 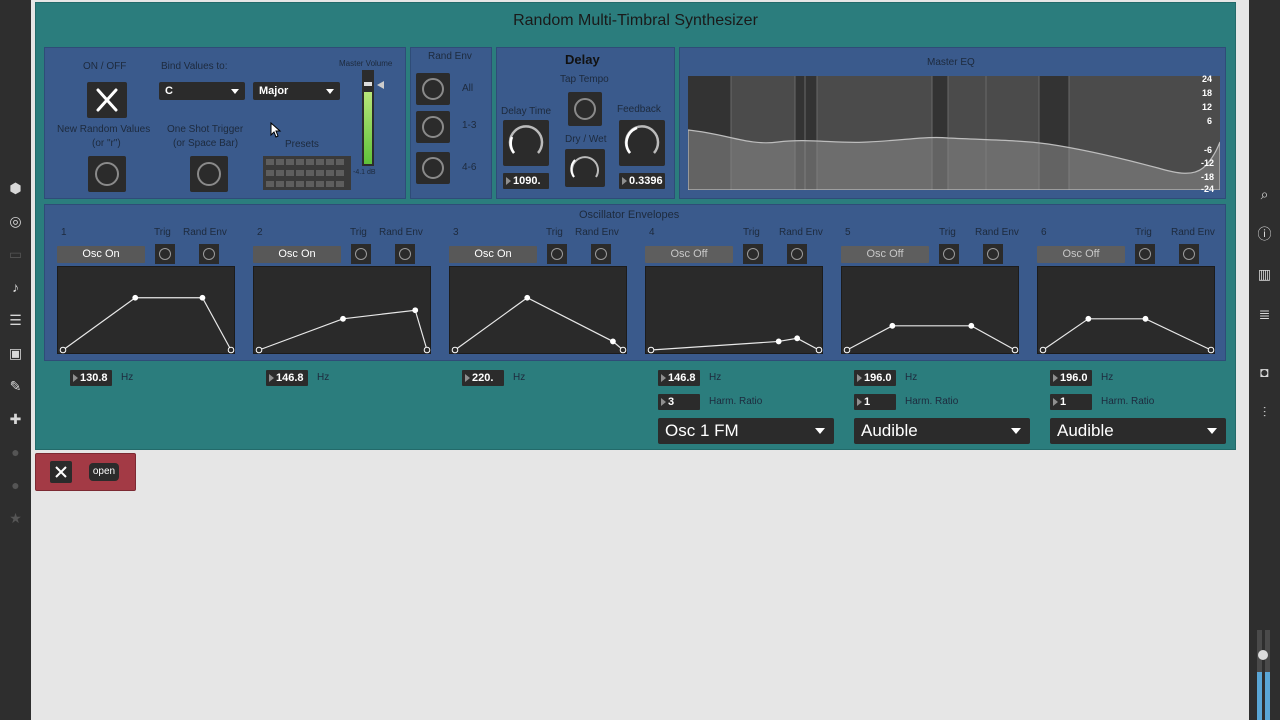 What do you see at coordinates (1264, 274) in the screenshot?
I see `book-icon: ▥` at bounding box center [1264, 274].